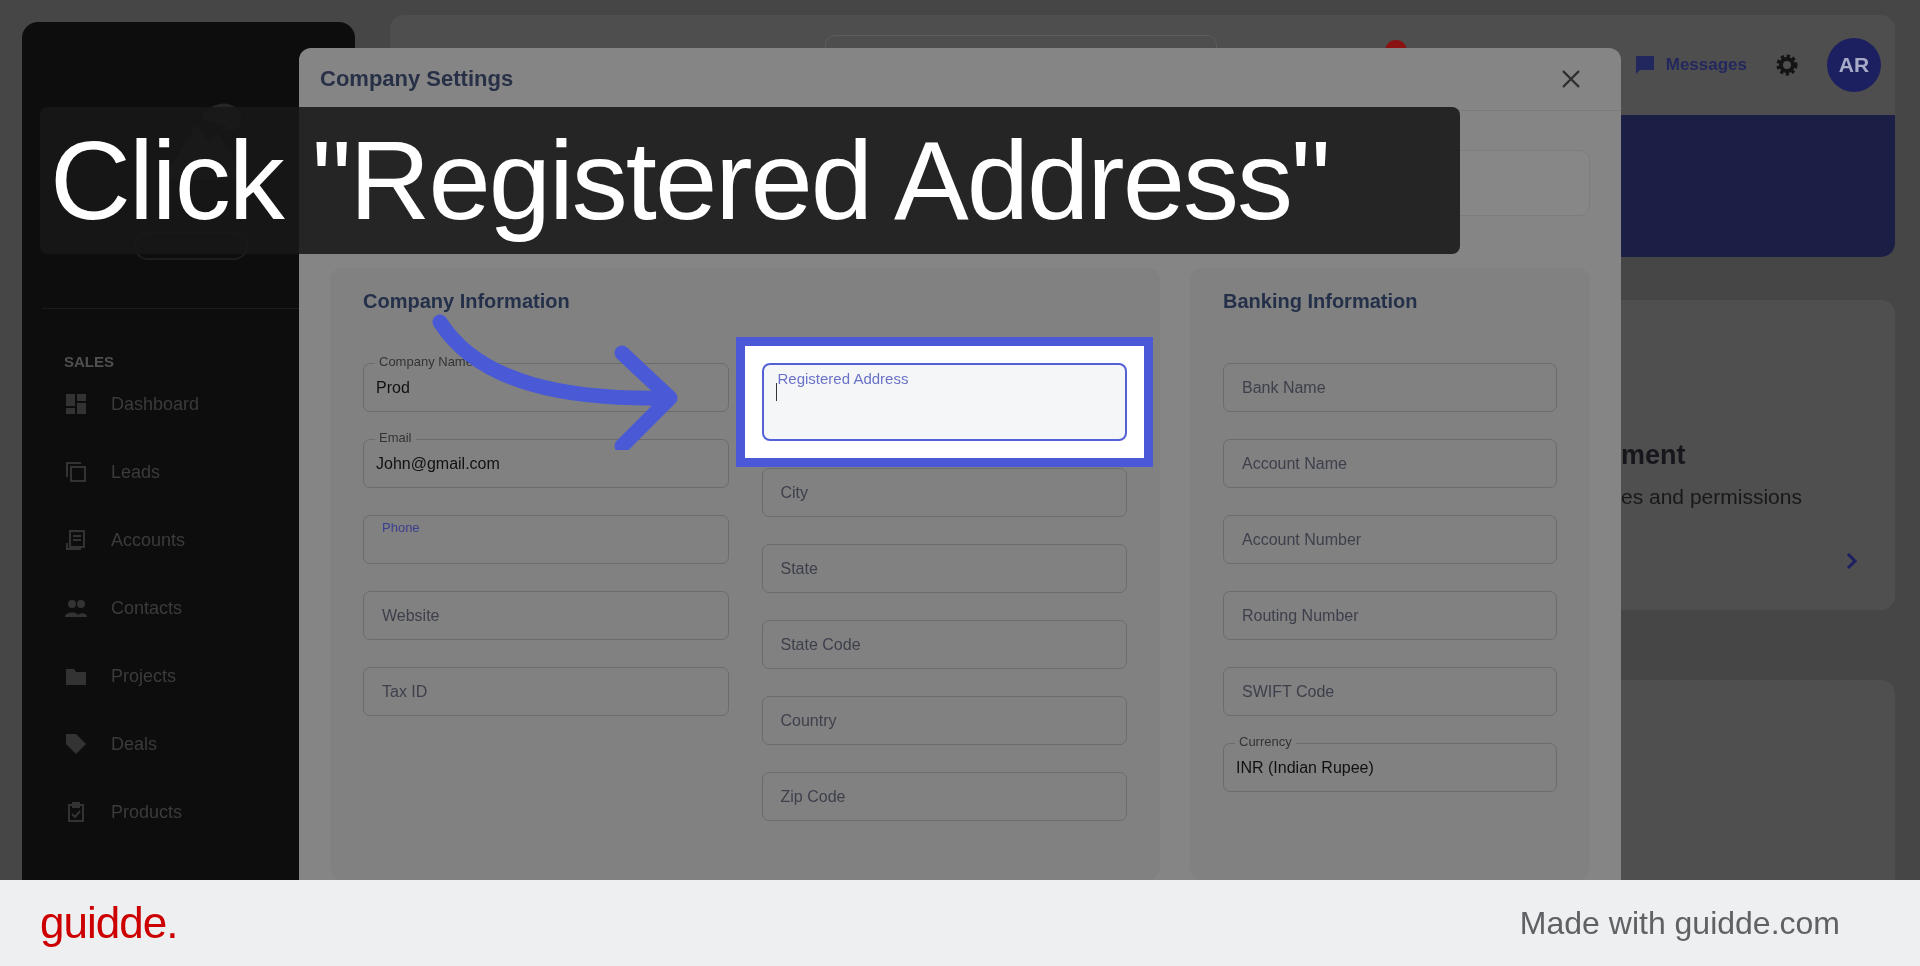  Describe the element at coordinates (944, 796) in the screenshot. I see `input-field: Zip Code` at that location.